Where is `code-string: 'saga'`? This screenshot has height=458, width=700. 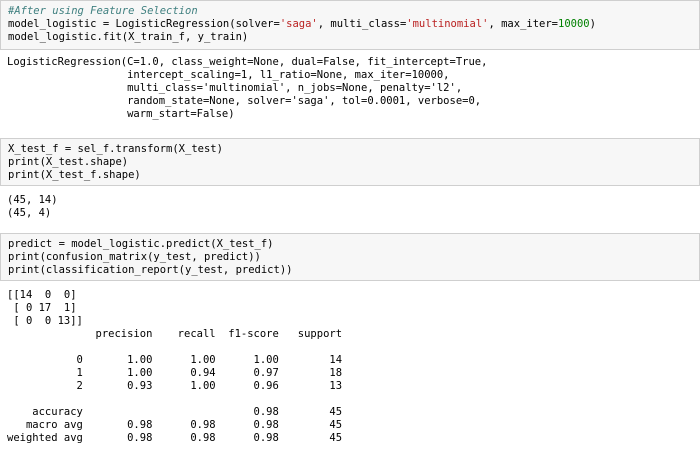
code-string: 'saga' is located at coordinates (298, 24).